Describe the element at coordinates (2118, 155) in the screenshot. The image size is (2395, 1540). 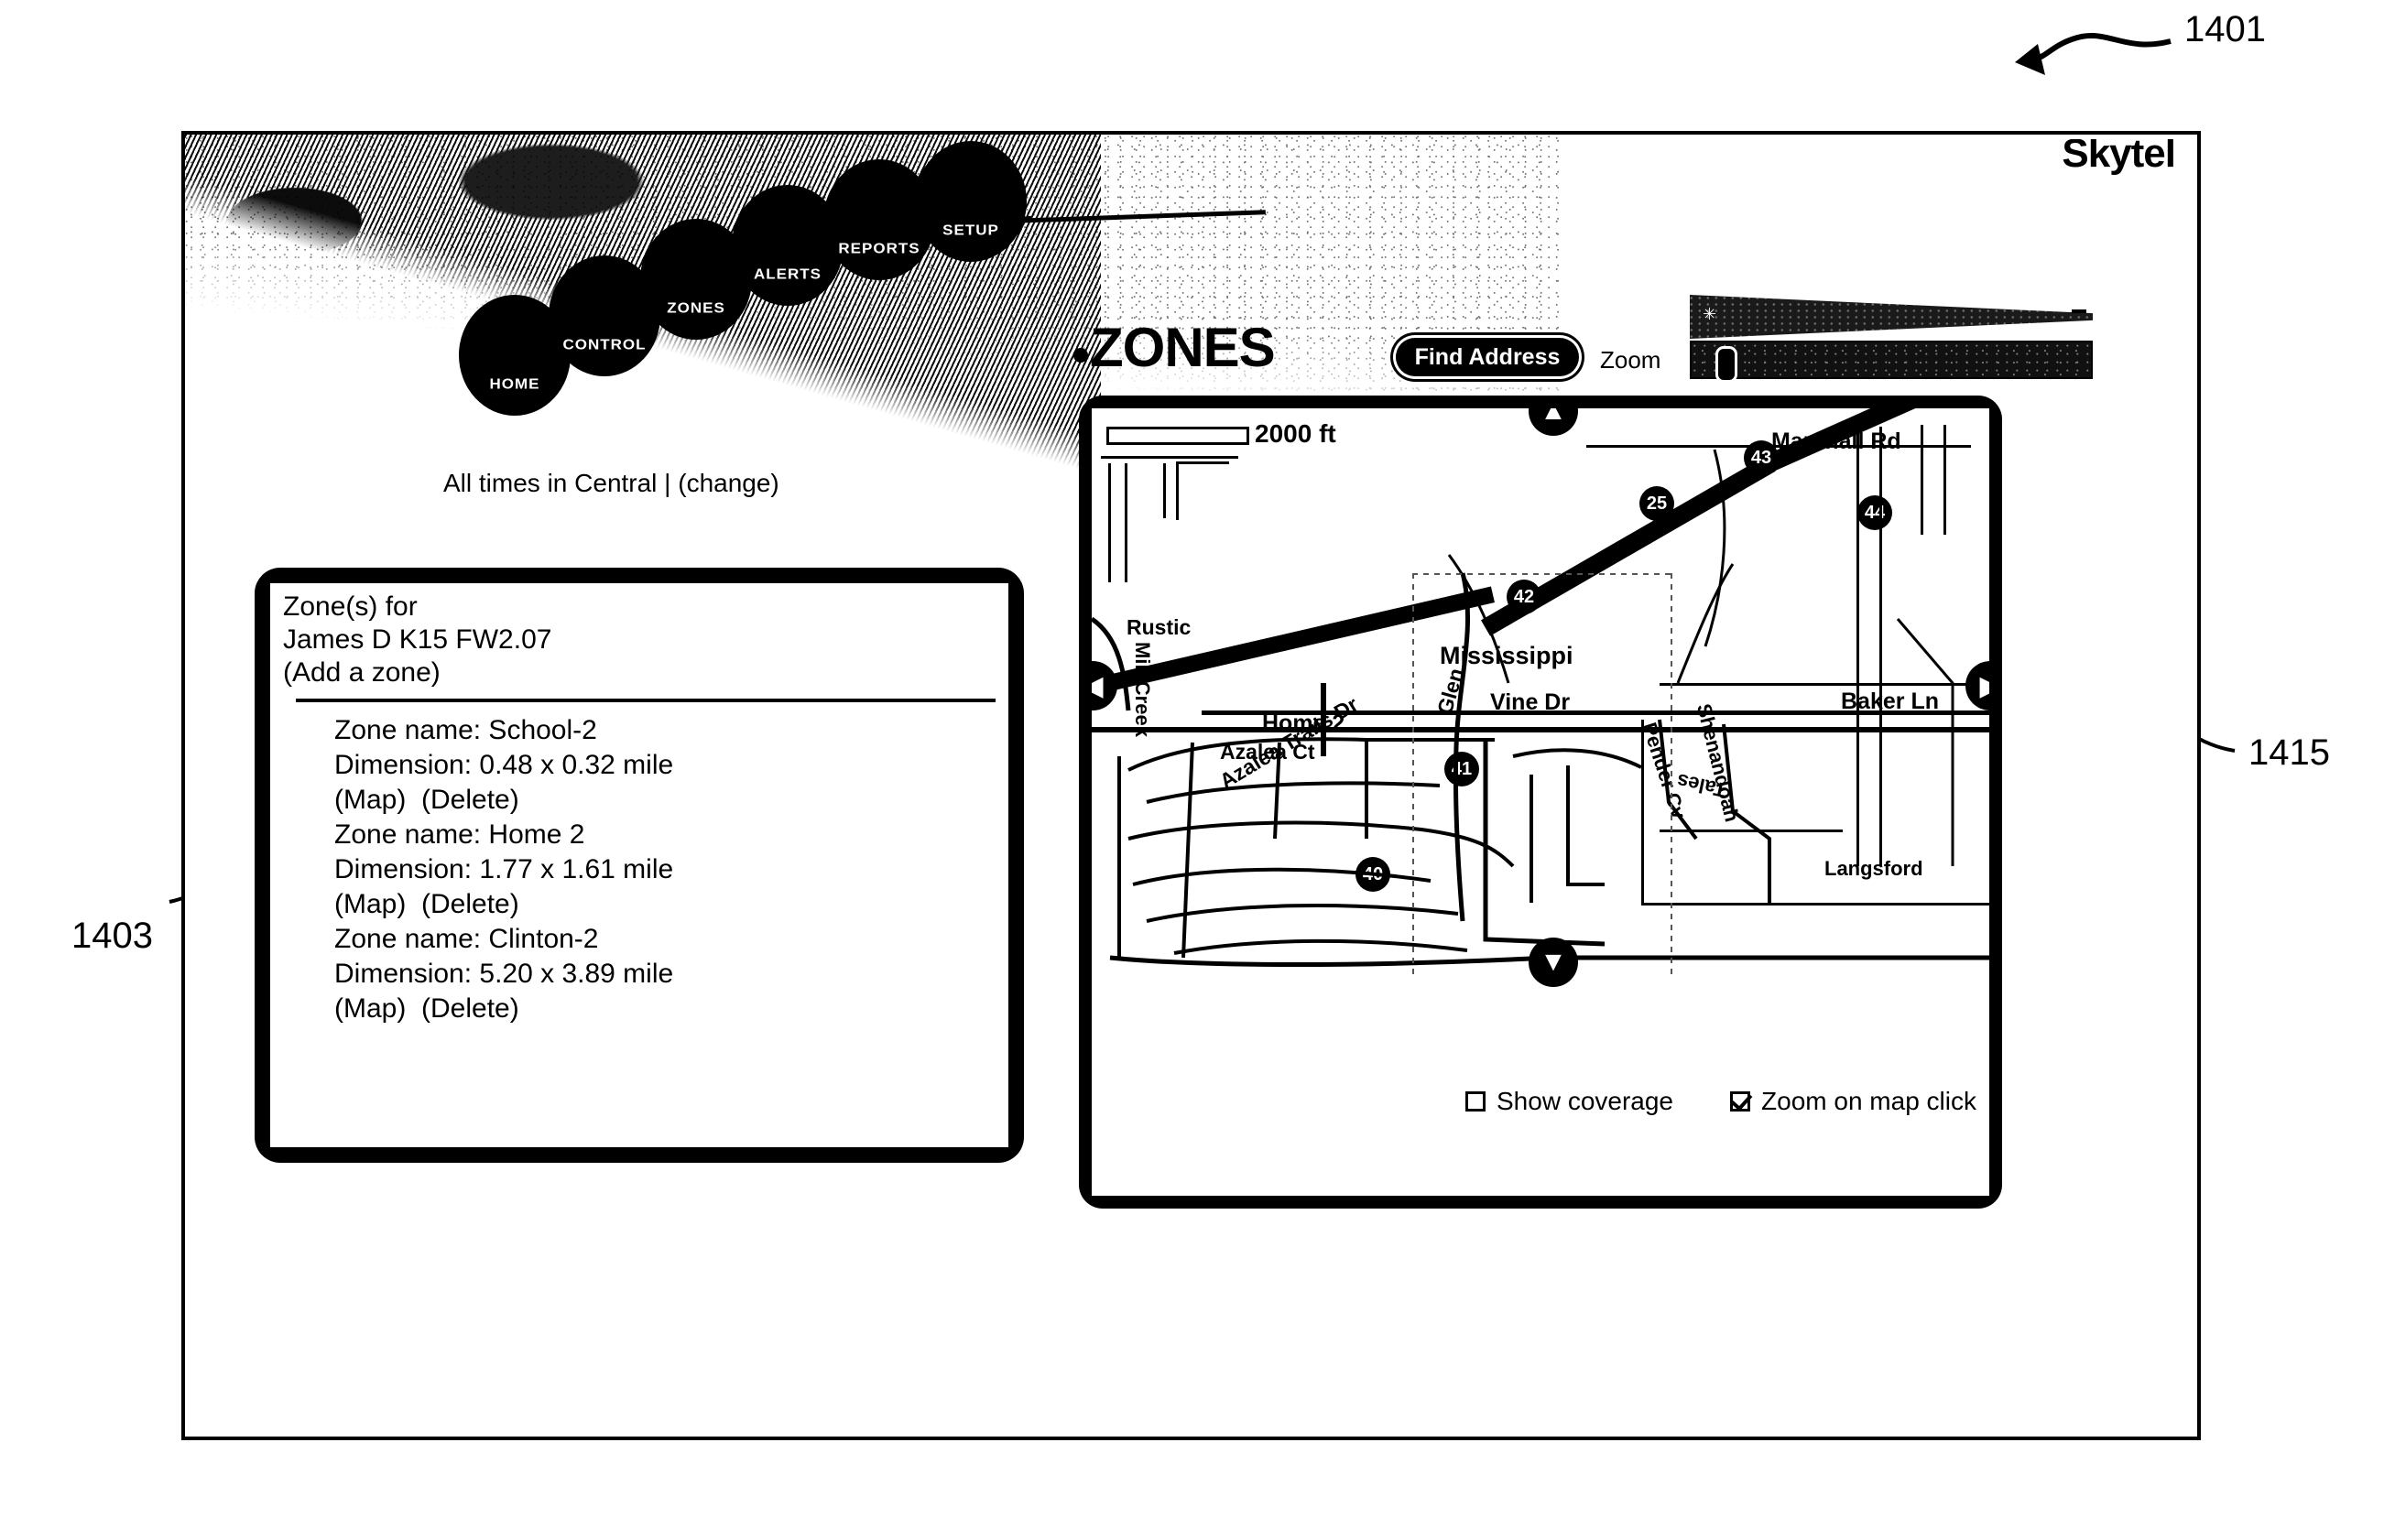
I see `brand-logo: Skytel` at that location.